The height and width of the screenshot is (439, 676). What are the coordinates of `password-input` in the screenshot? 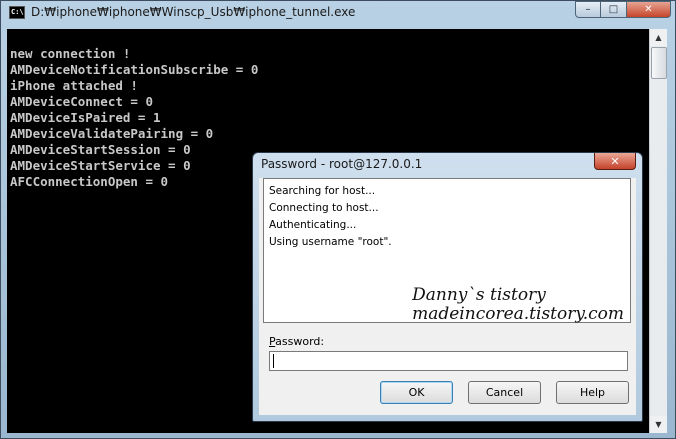 It's located at (448, 361).